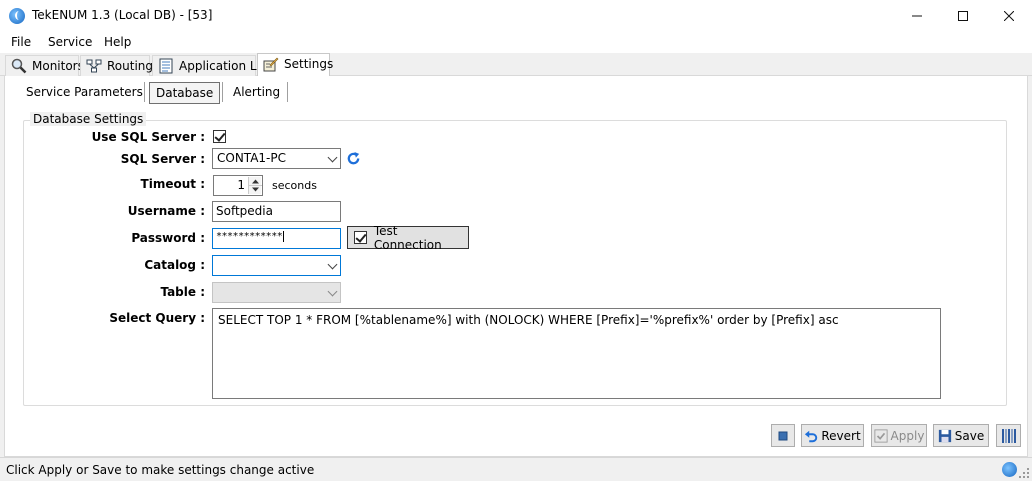 The width and height of the screenshot is (1032, 481). I want to click on resize-grip-icon, so click(1024, 473).